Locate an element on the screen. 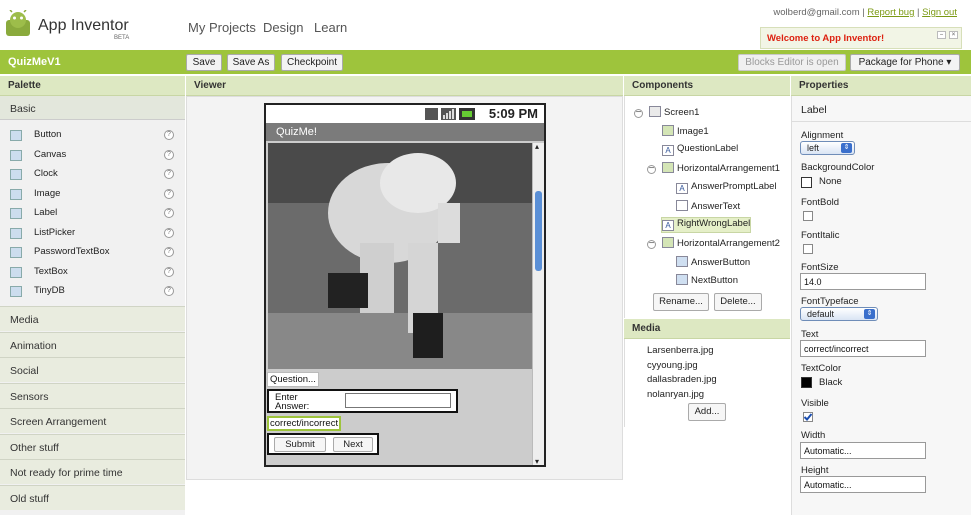 The image size is (971, 515). scroll-thumb is located at coordinates (538, 231).